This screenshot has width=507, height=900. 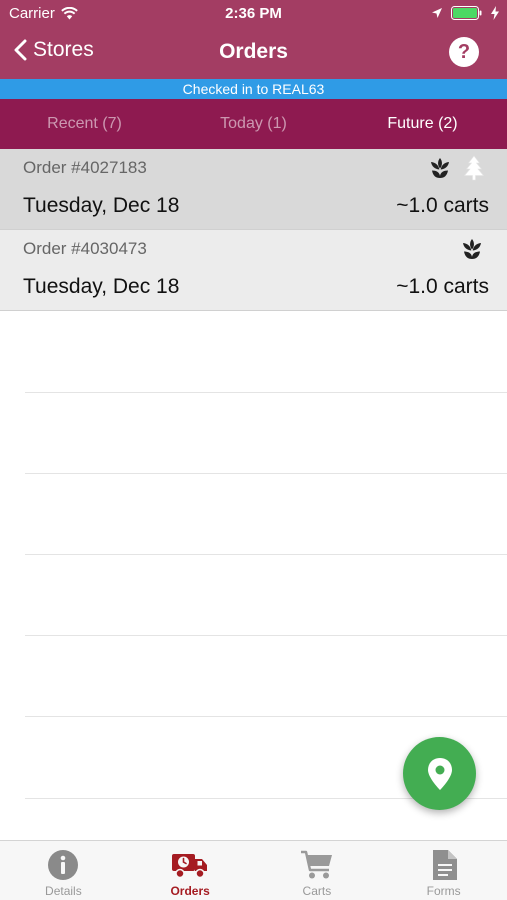 I want to click on back-button: Stores, so click(x=54, y=50).